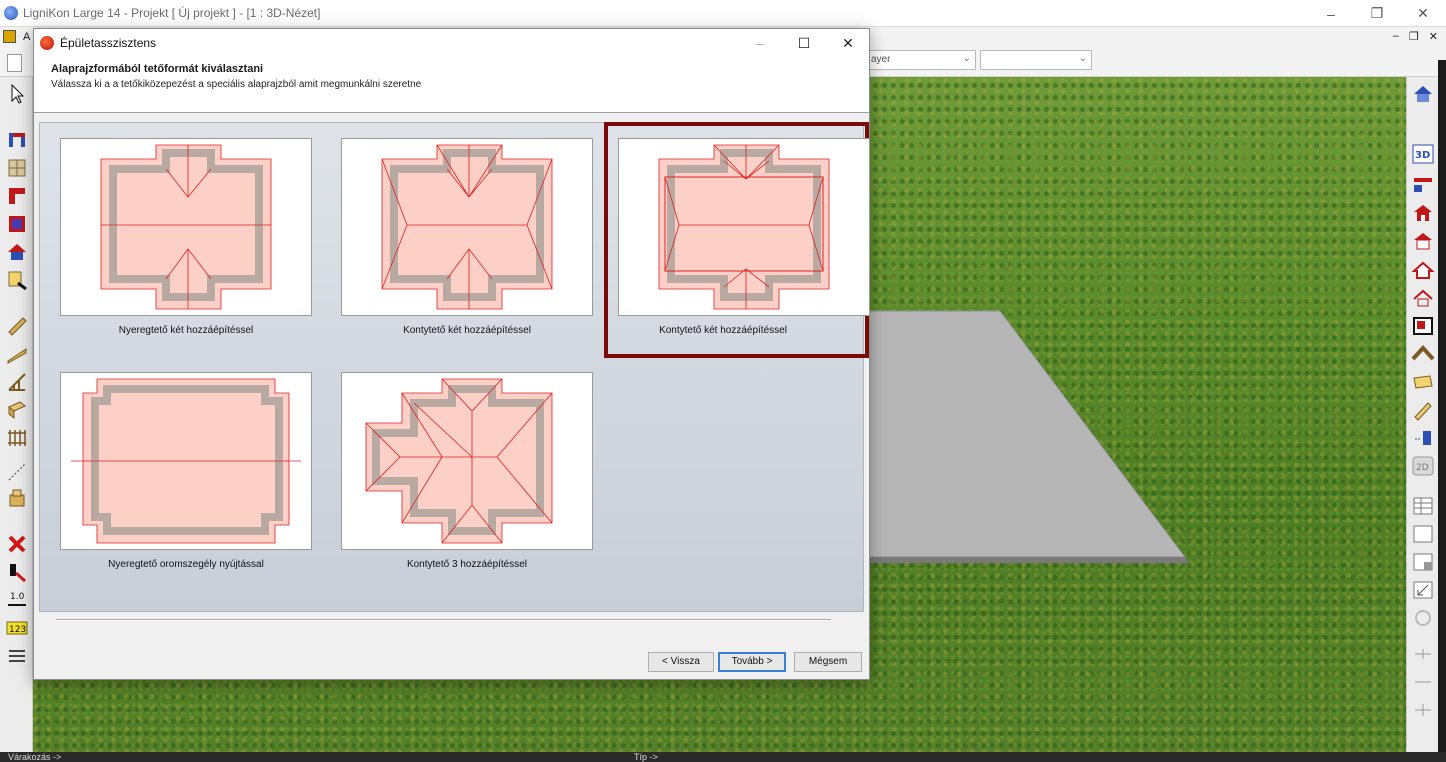 The image size is (1446, 762). I want to click on roof-view-icon, so click(1423, 270).